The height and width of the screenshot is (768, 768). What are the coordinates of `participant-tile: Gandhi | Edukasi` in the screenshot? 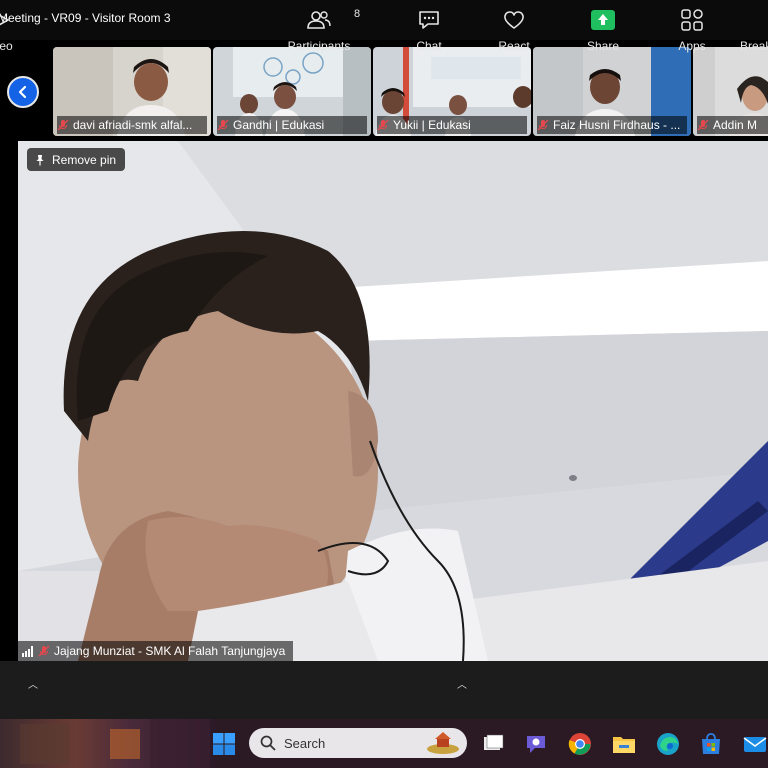 It's located at (292, 91).